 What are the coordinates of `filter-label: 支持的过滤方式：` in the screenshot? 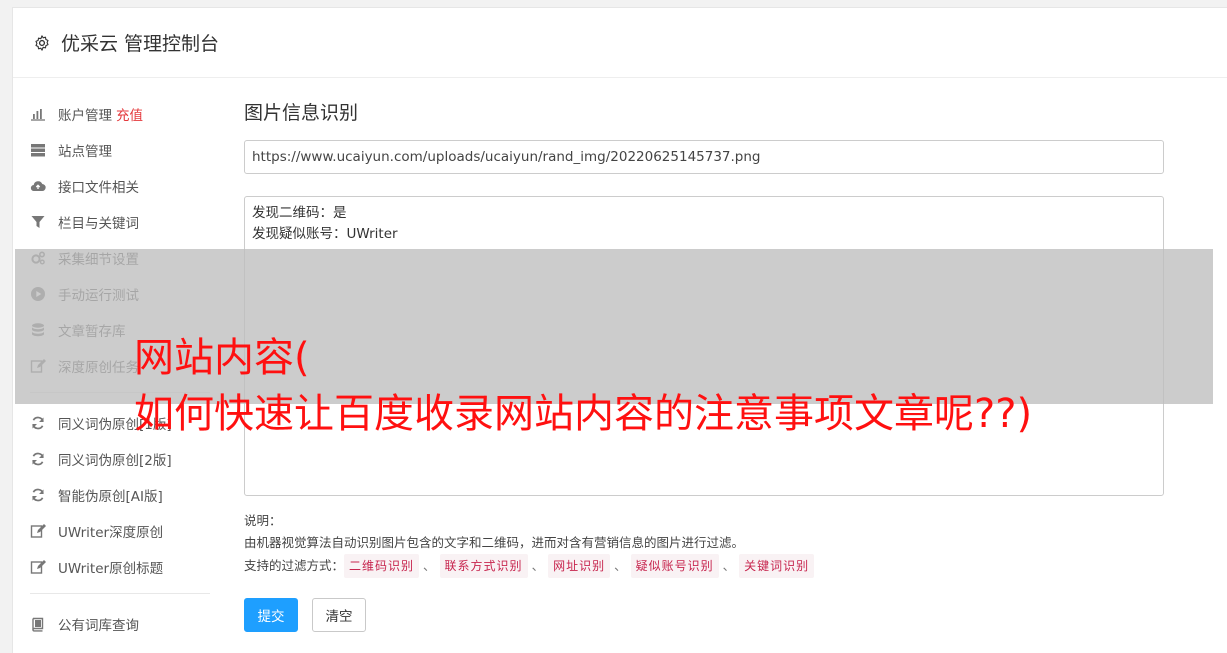 It's located at (294, 565).